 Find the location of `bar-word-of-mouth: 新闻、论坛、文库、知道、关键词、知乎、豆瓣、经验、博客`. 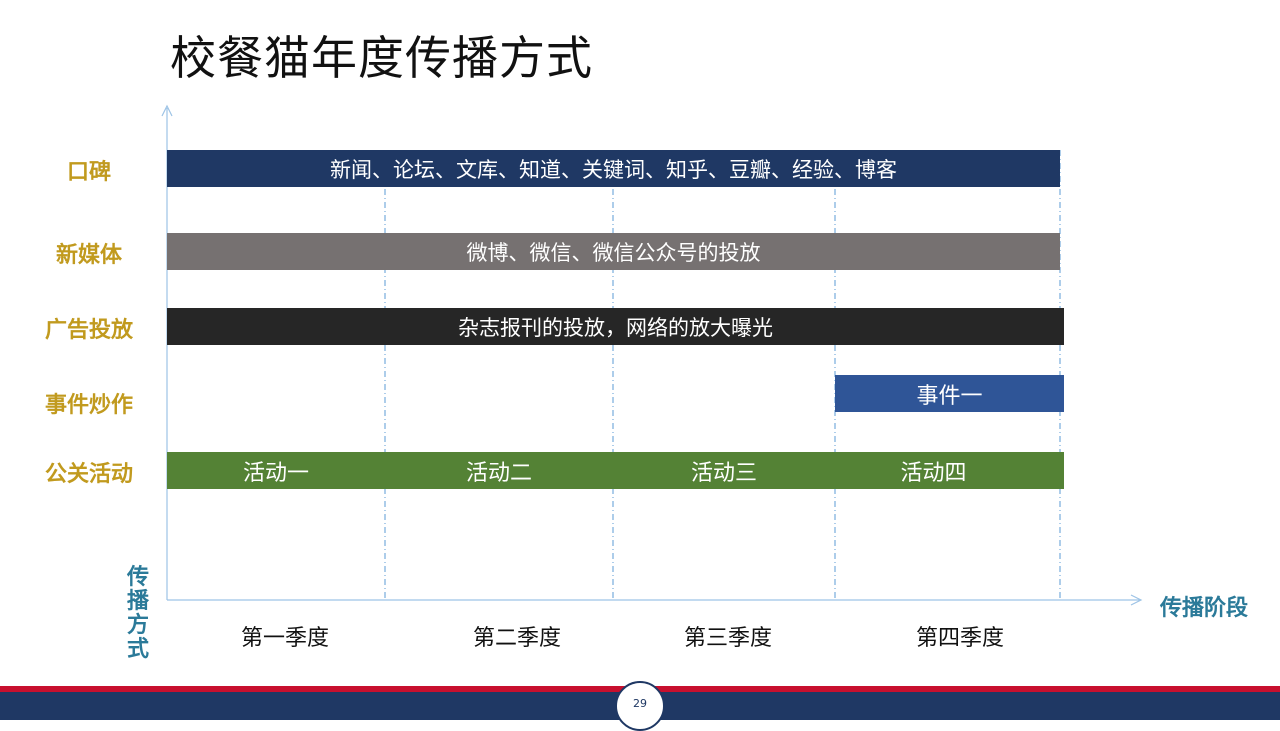

bar-word-of-mouth: 新闻、论坛、文库、知道、关键词、知乎、豆瓣、经验、博客 is located at coordinates (613, 168).